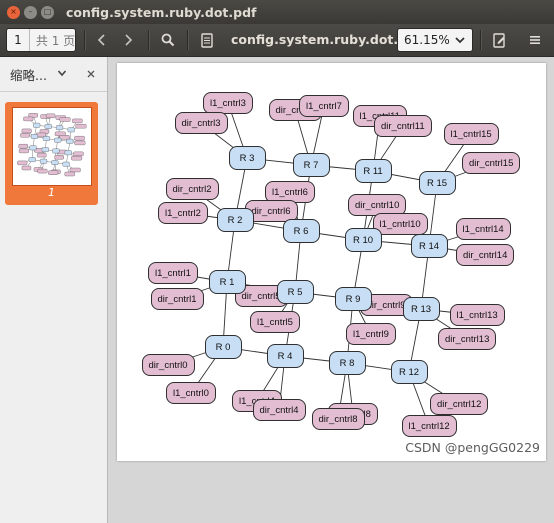 The image size is (554, 523). I want to click on annotate-icon, so click(498, 40).